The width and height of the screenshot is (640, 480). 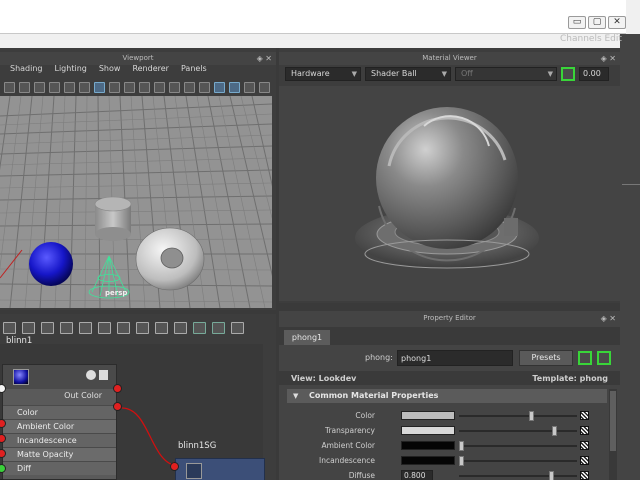 What do you see at coordinates (150, 71) in the screenshot?
I see `menu-renderer: Renderer` at bounding box center [150, 71].